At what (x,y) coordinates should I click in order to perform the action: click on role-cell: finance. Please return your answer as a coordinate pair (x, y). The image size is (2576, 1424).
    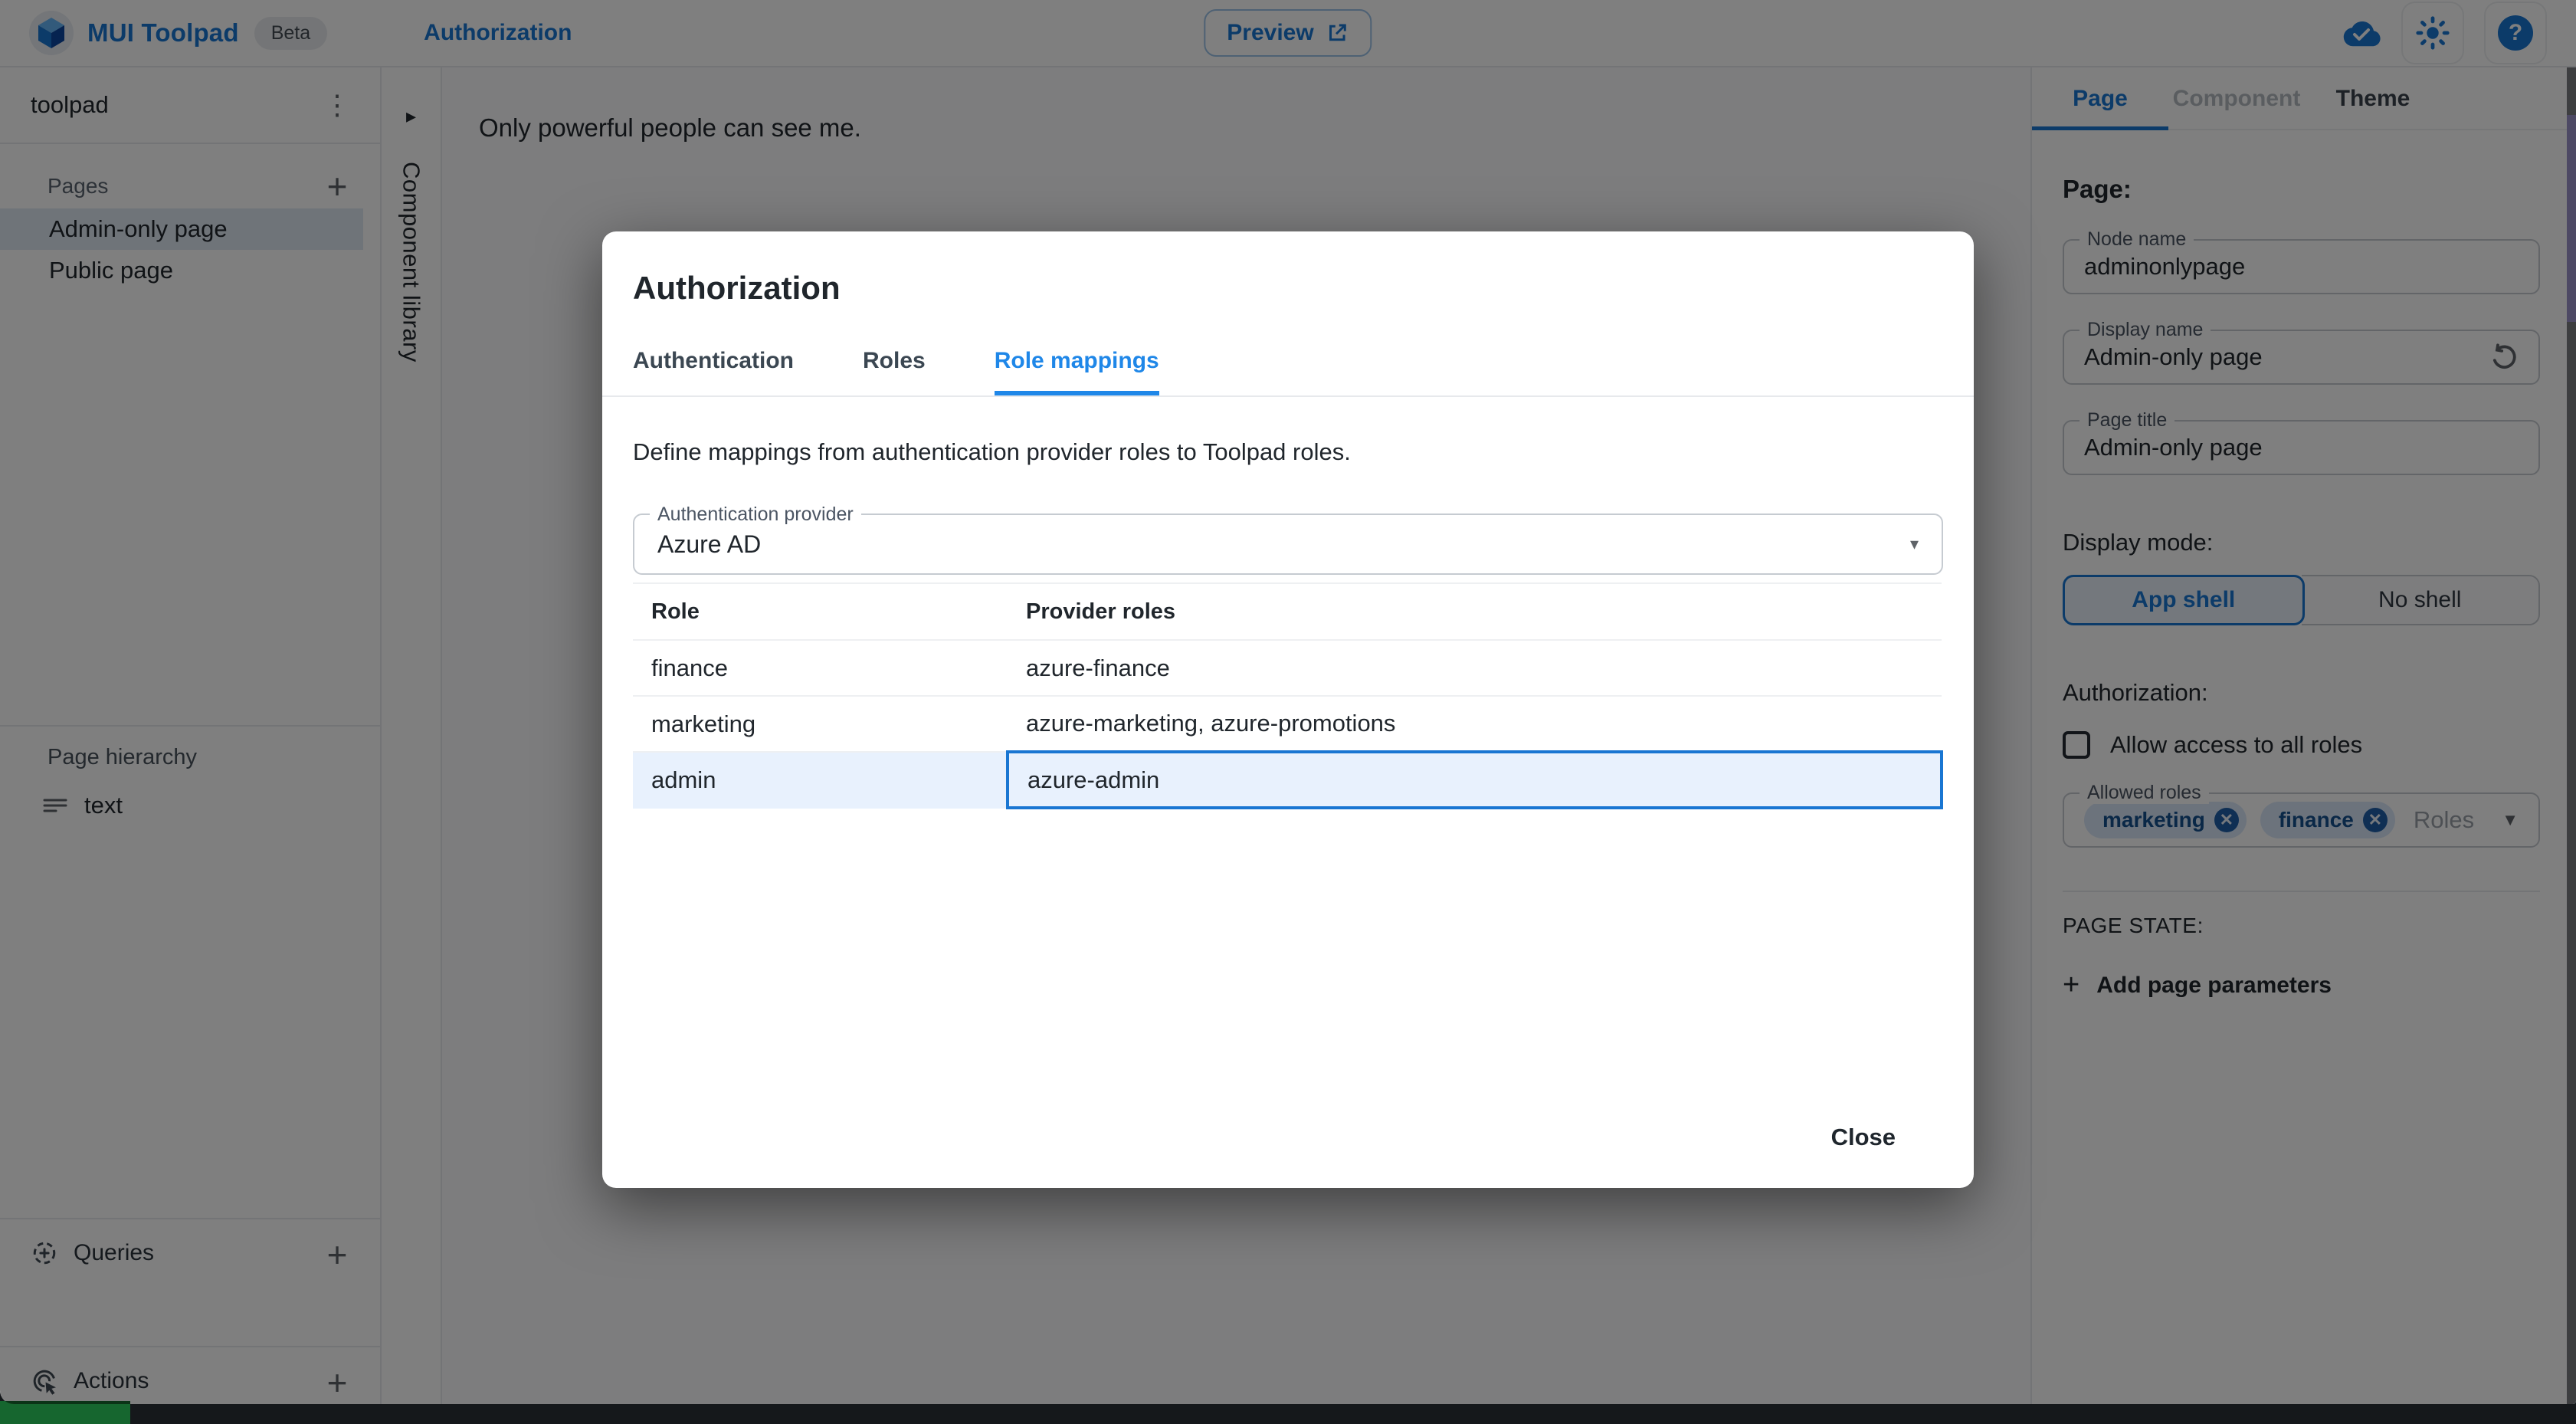
    Looking at the image, I should click on (820, 668).